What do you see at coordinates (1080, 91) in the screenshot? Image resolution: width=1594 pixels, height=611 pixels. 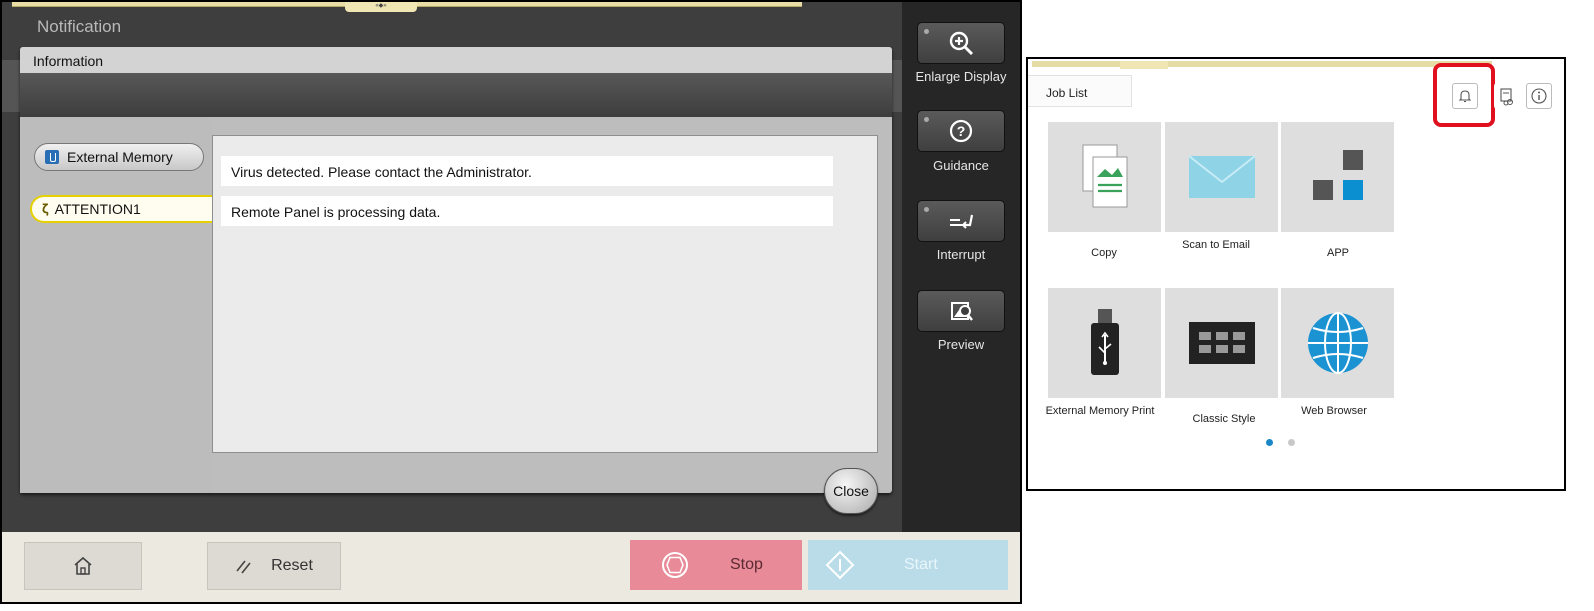 I see `job-list-tab: Job List` at bounding box center [1080, 91].